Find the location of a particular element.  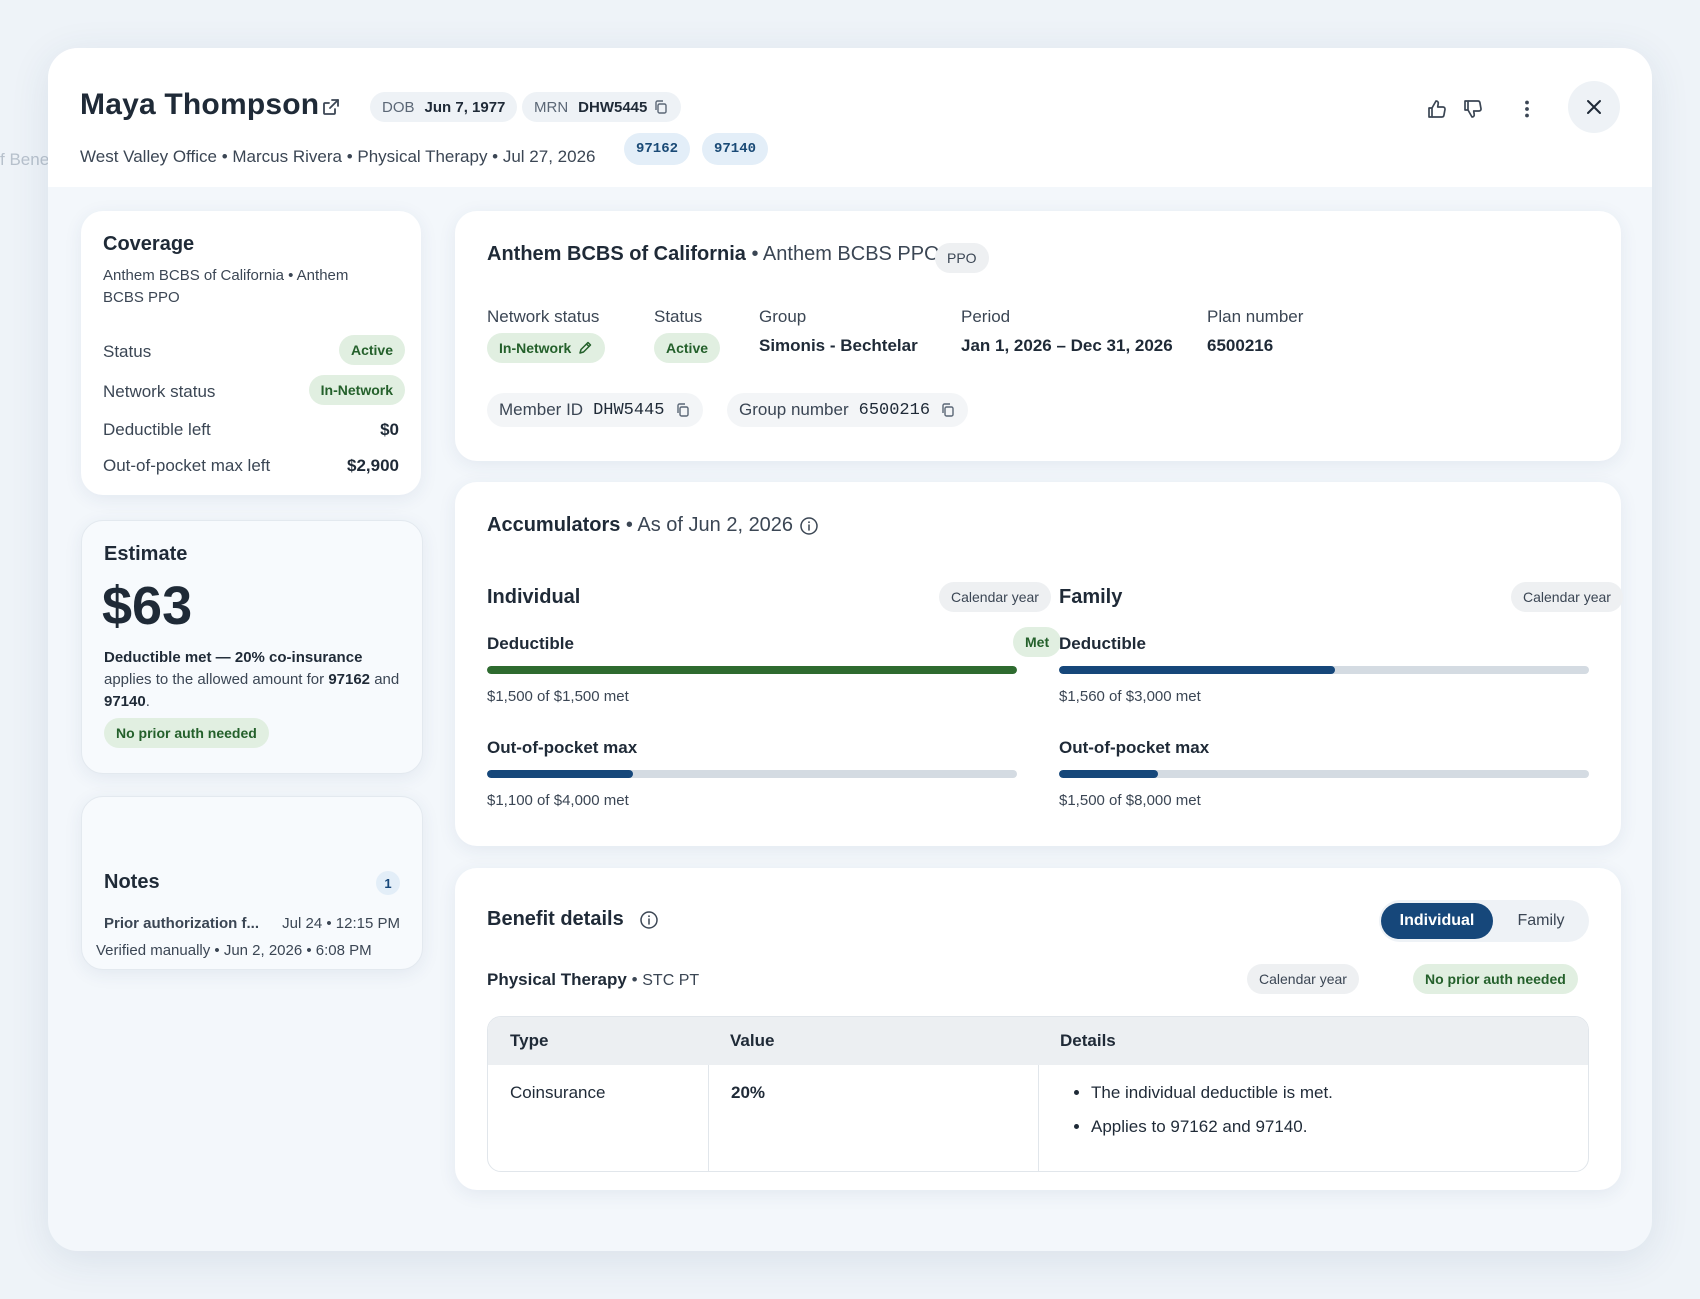

column-header: Value is located at coordinates (873, 1041).